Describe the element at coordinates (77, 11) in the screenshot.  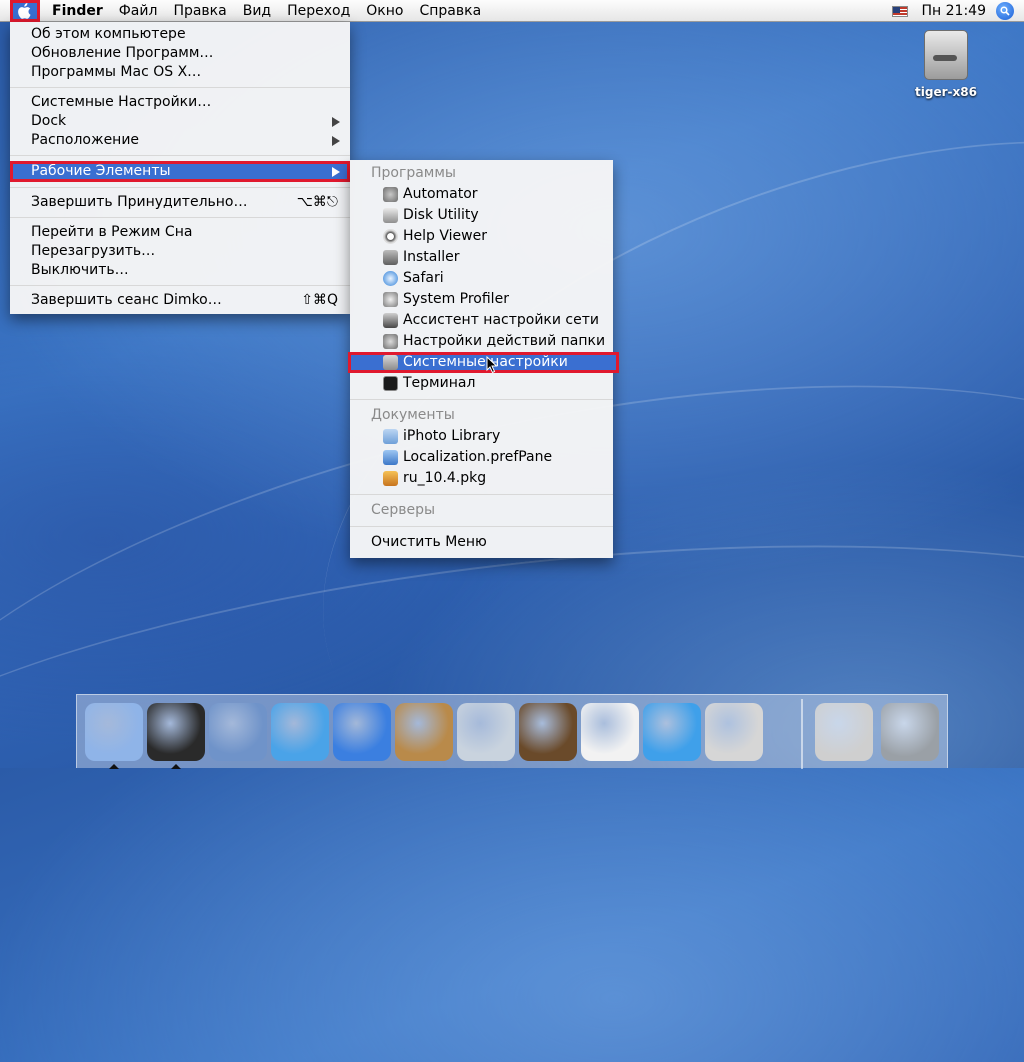
I see `menu-finder: Finder` at that location.